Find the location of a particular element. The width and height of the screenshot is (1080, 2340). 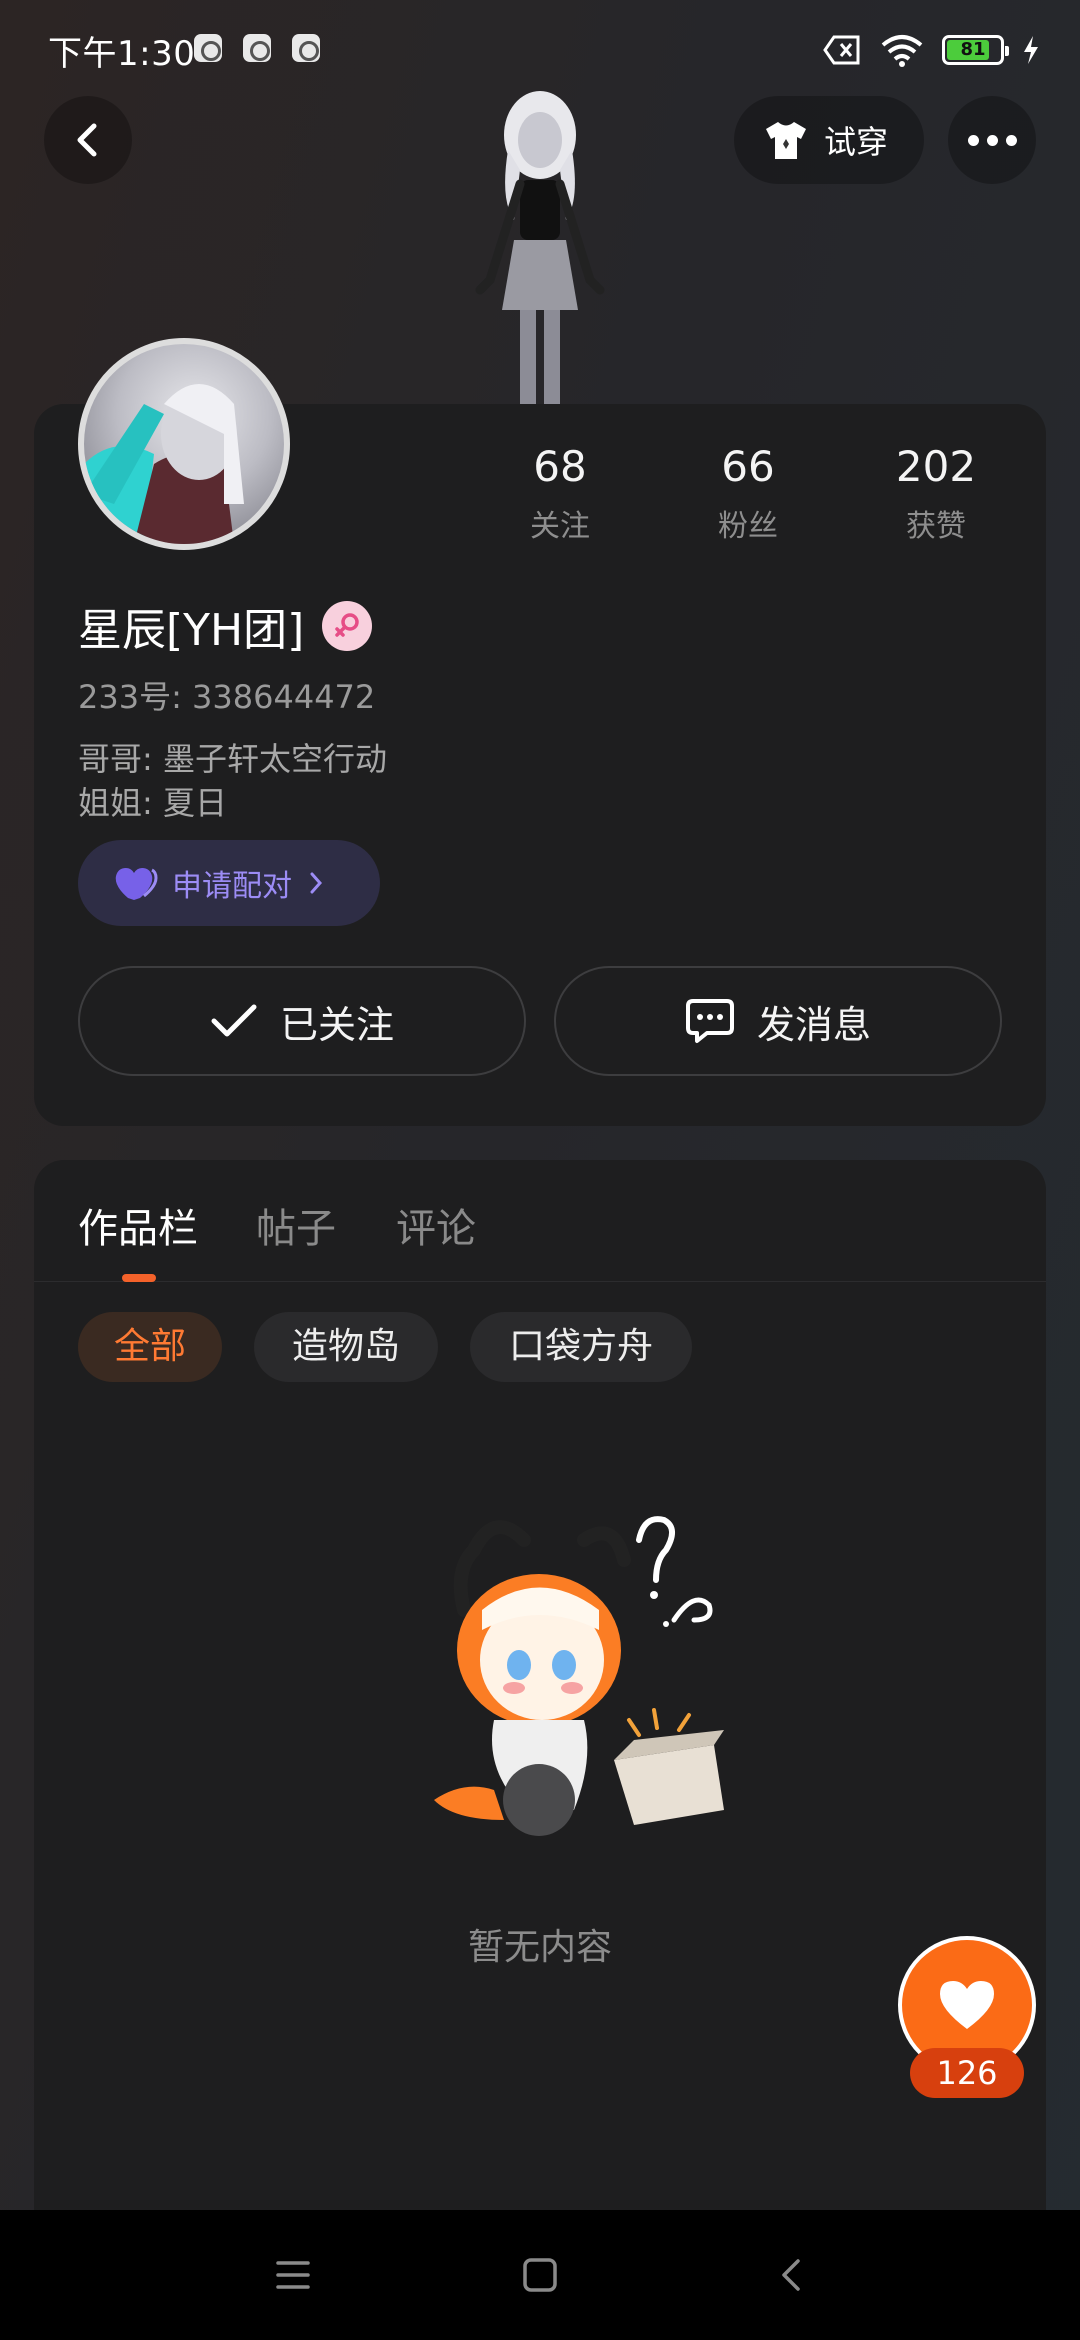

stat-value: 202 is located at coordinates (936, 466).